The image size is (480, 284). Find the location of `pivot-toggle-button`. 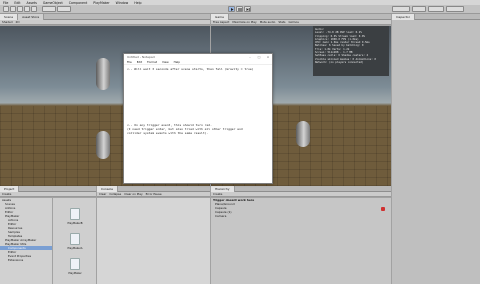

pivot-toggle-button is located at coordinates (49, 9).